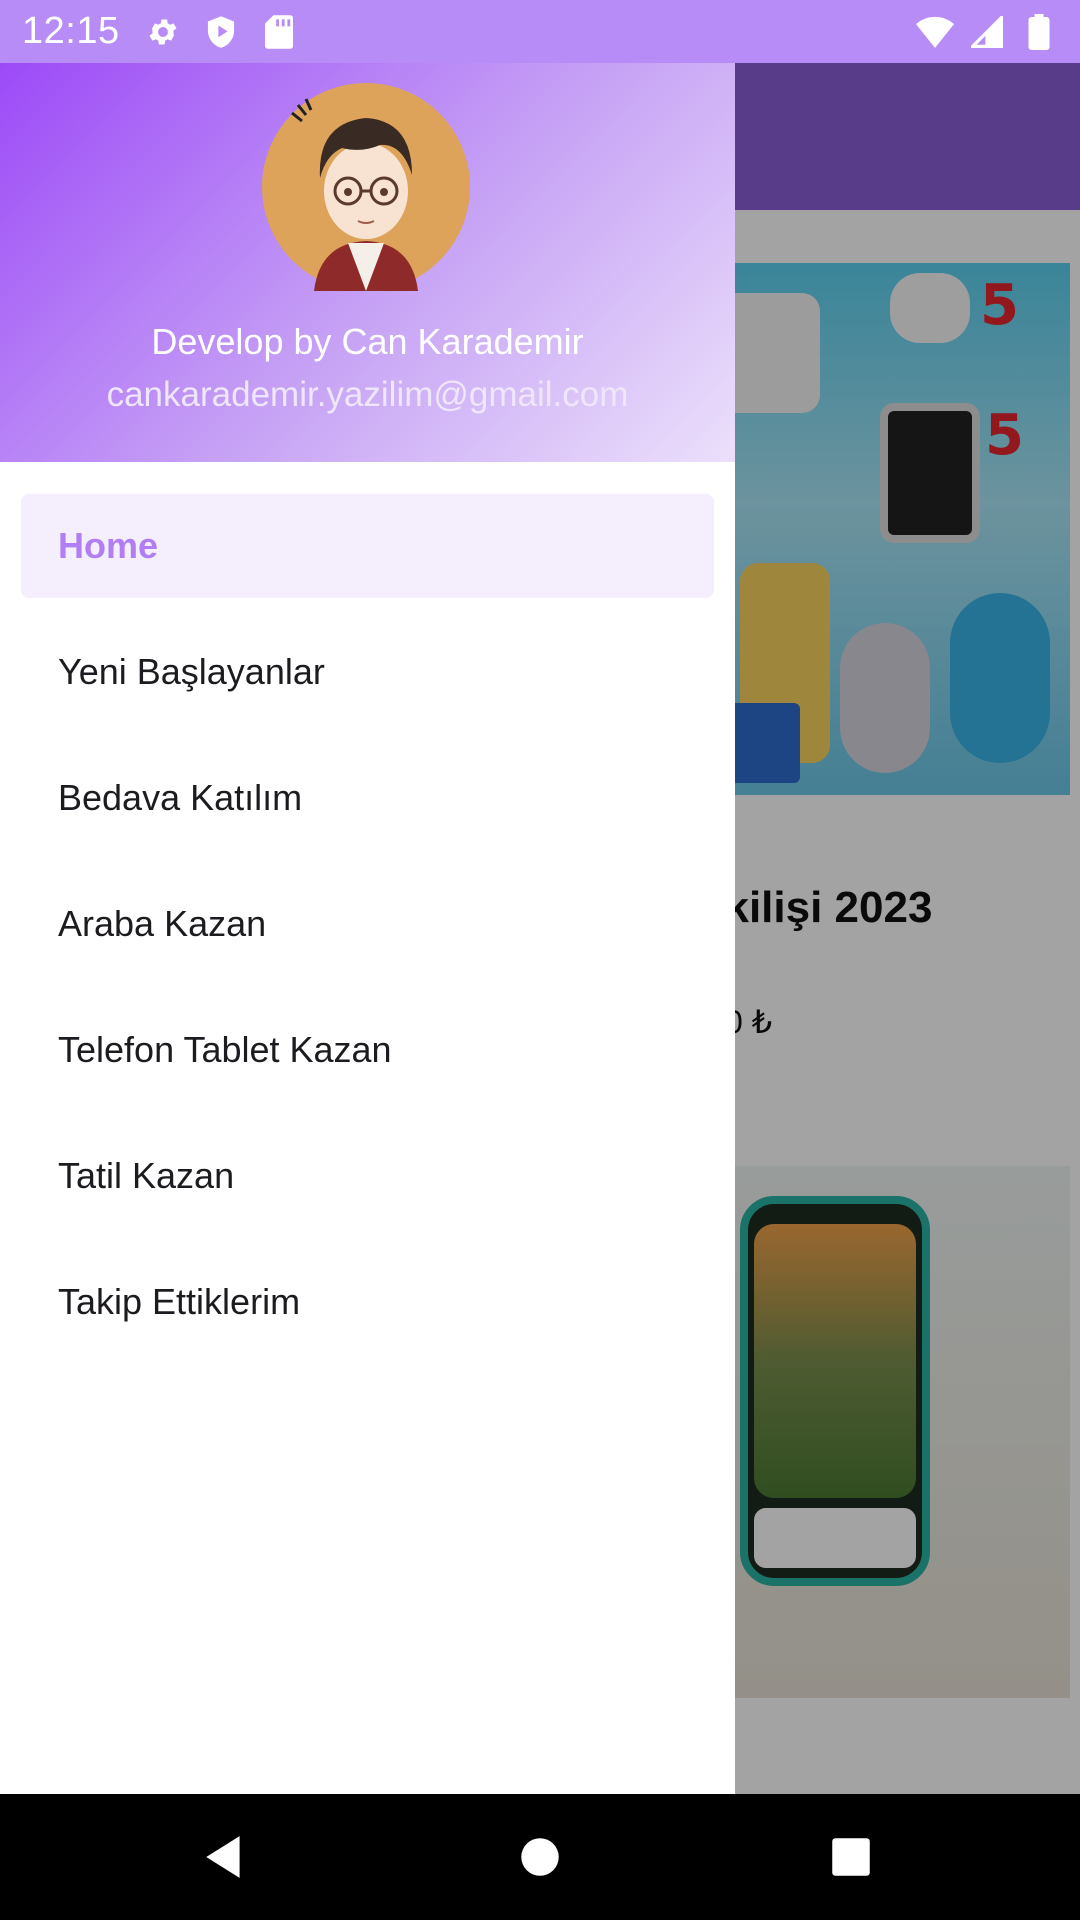 Image resolution: width=1080 pixels, height=1920 pixels. Describe the element at coordinates (367, 1176) in the screenshot. I see `menu-item-tatil-kazan: Tatil Kazan` at that location.